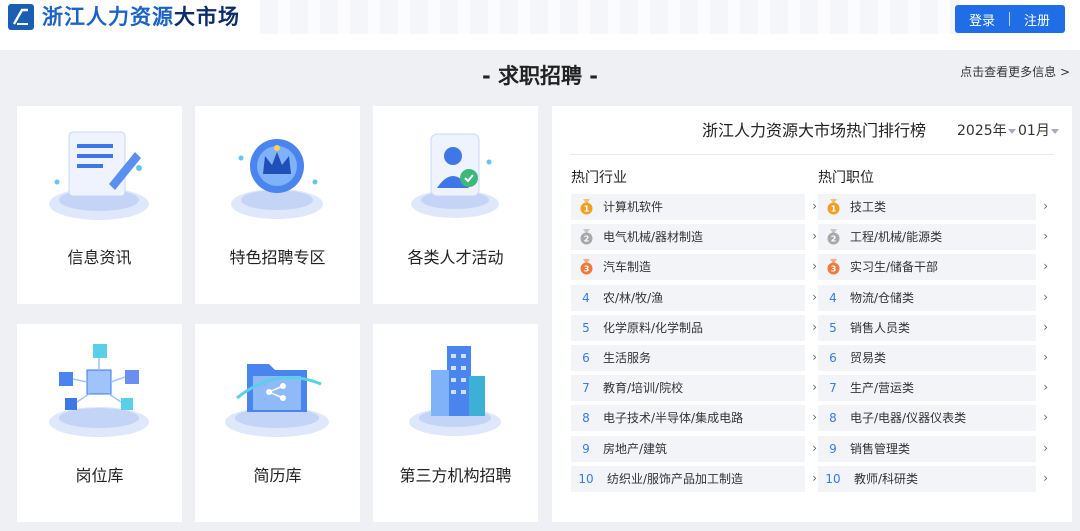  Describe the element at coordinates (880, 448) in the screenshot. I see `rank-name: 销售管理类` at that location.